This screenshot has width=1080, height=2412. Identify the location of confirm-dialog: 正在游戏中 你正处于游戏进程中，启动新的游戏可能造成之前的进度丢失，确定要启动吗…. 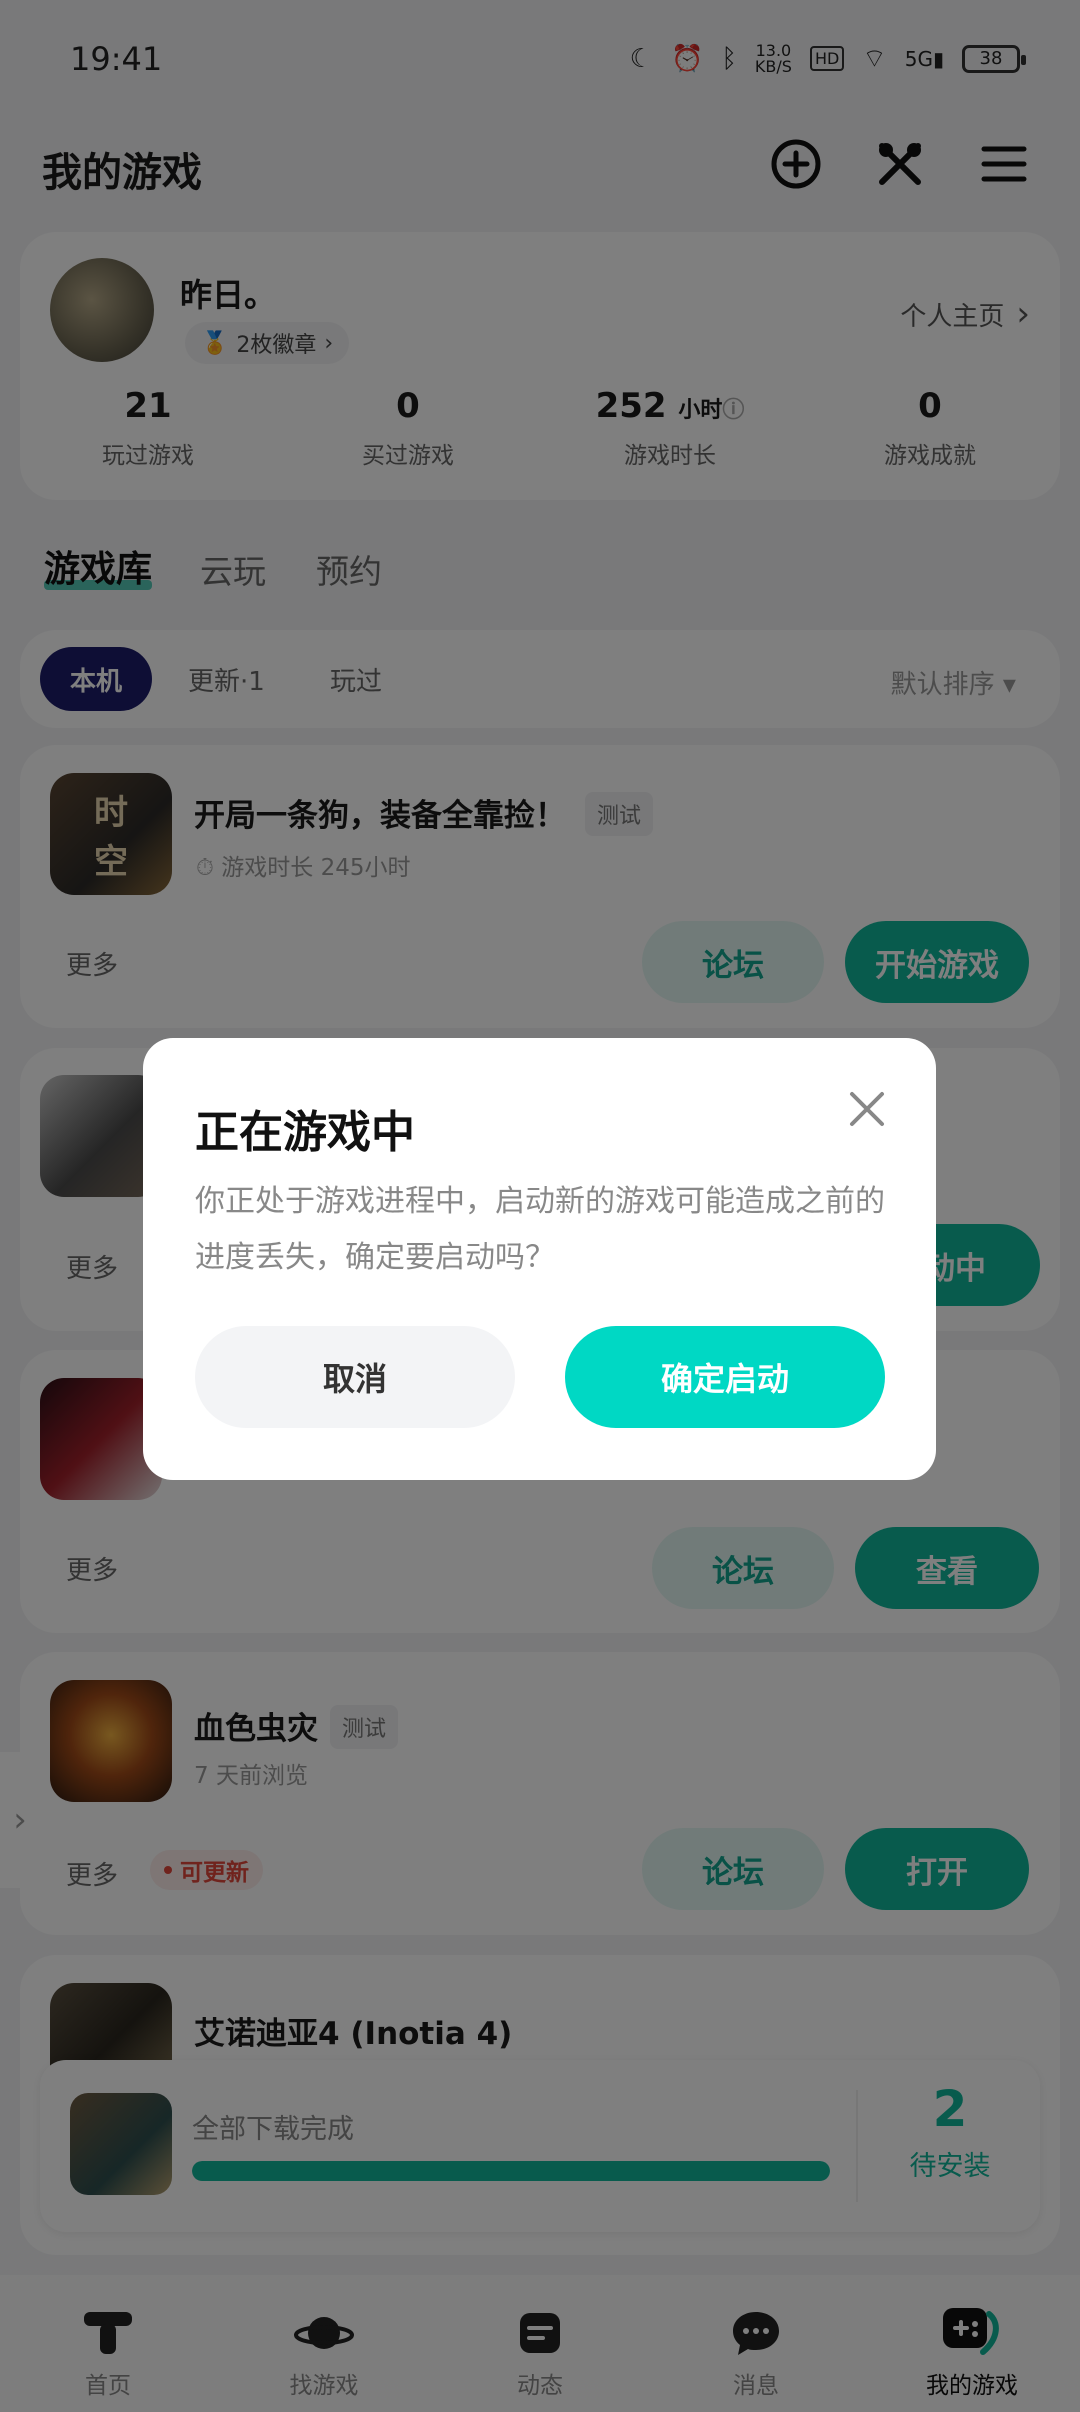
(539, 1259).